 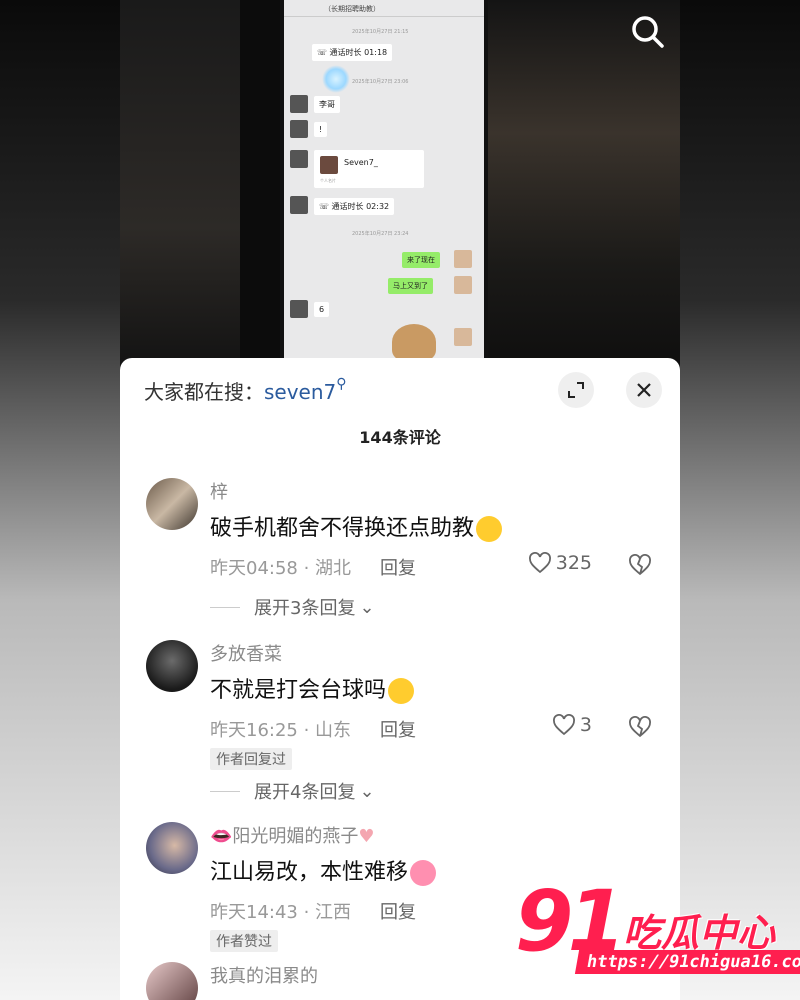 What do you see at coordinates (423, 873) in the screenshot?
I see `party-emoji-icon` at bounding box center [423, 873].